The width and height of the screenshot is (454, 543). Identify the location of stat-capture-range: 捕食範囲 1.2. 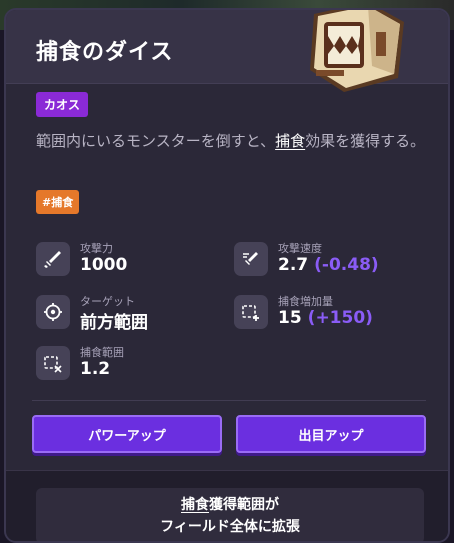
(126, 366).